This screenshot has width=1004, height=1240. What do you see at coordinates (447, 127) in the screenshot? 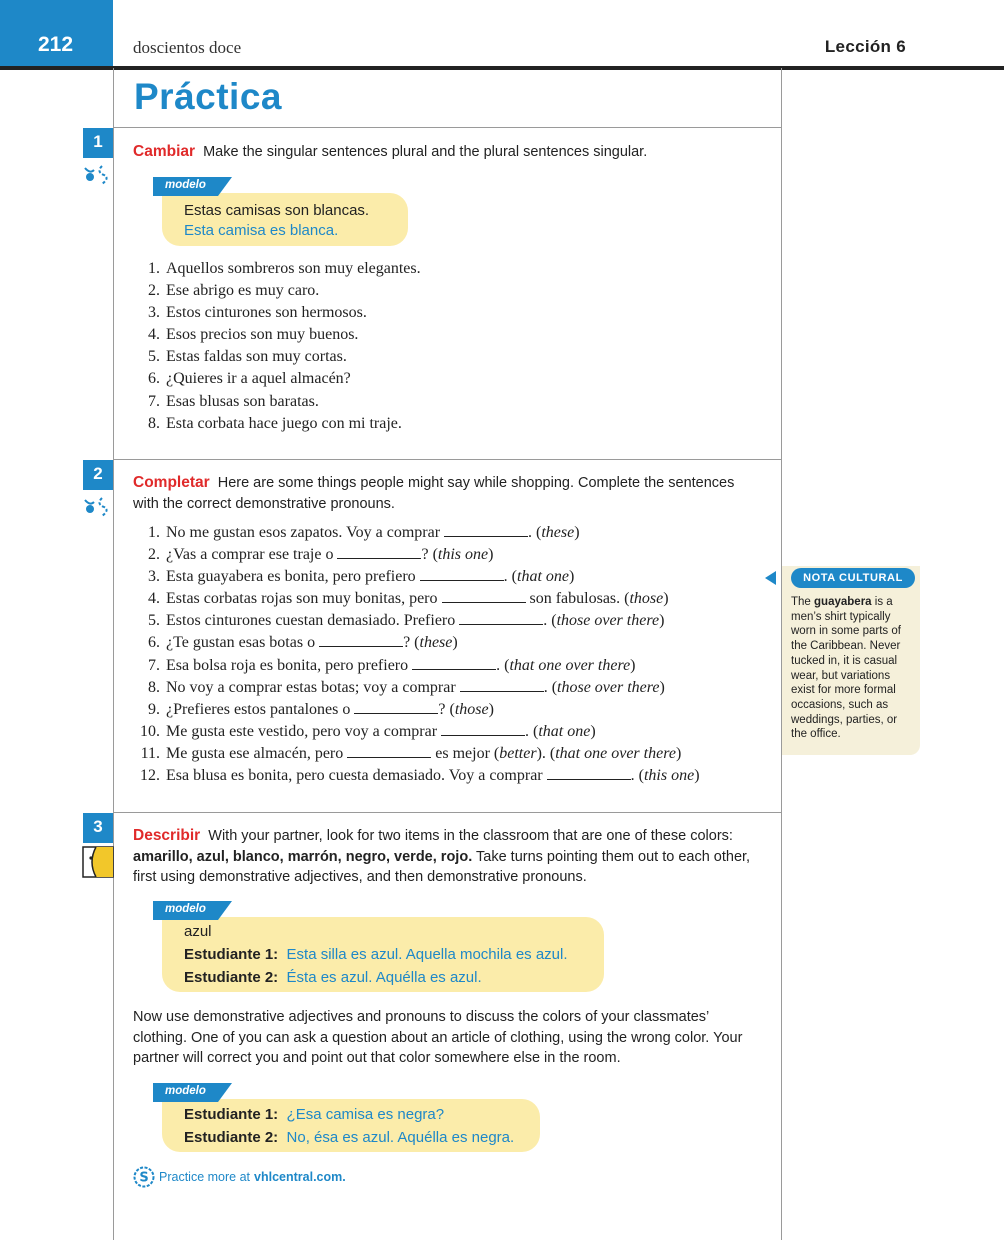
I see `title-rule` at bounding box center [447, 127].